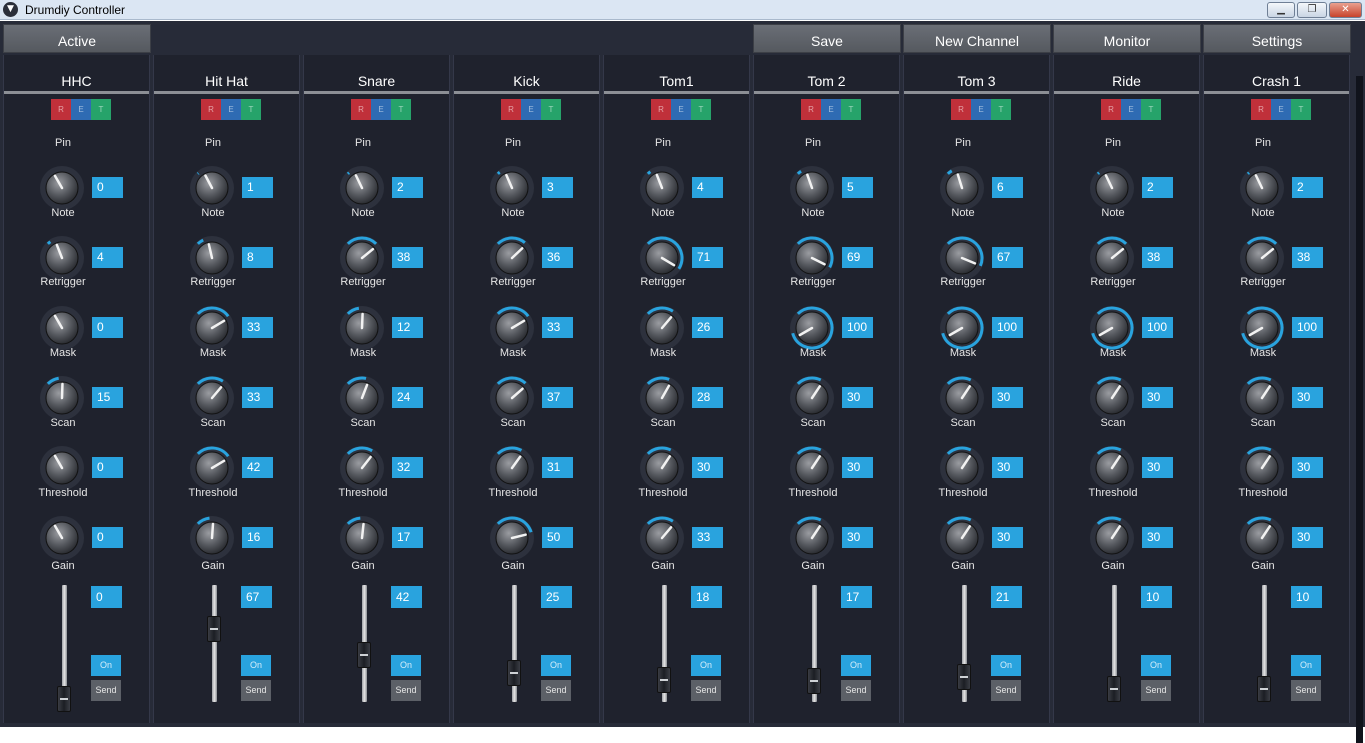  I want to click on gain-value: 18, so click(706, 597).